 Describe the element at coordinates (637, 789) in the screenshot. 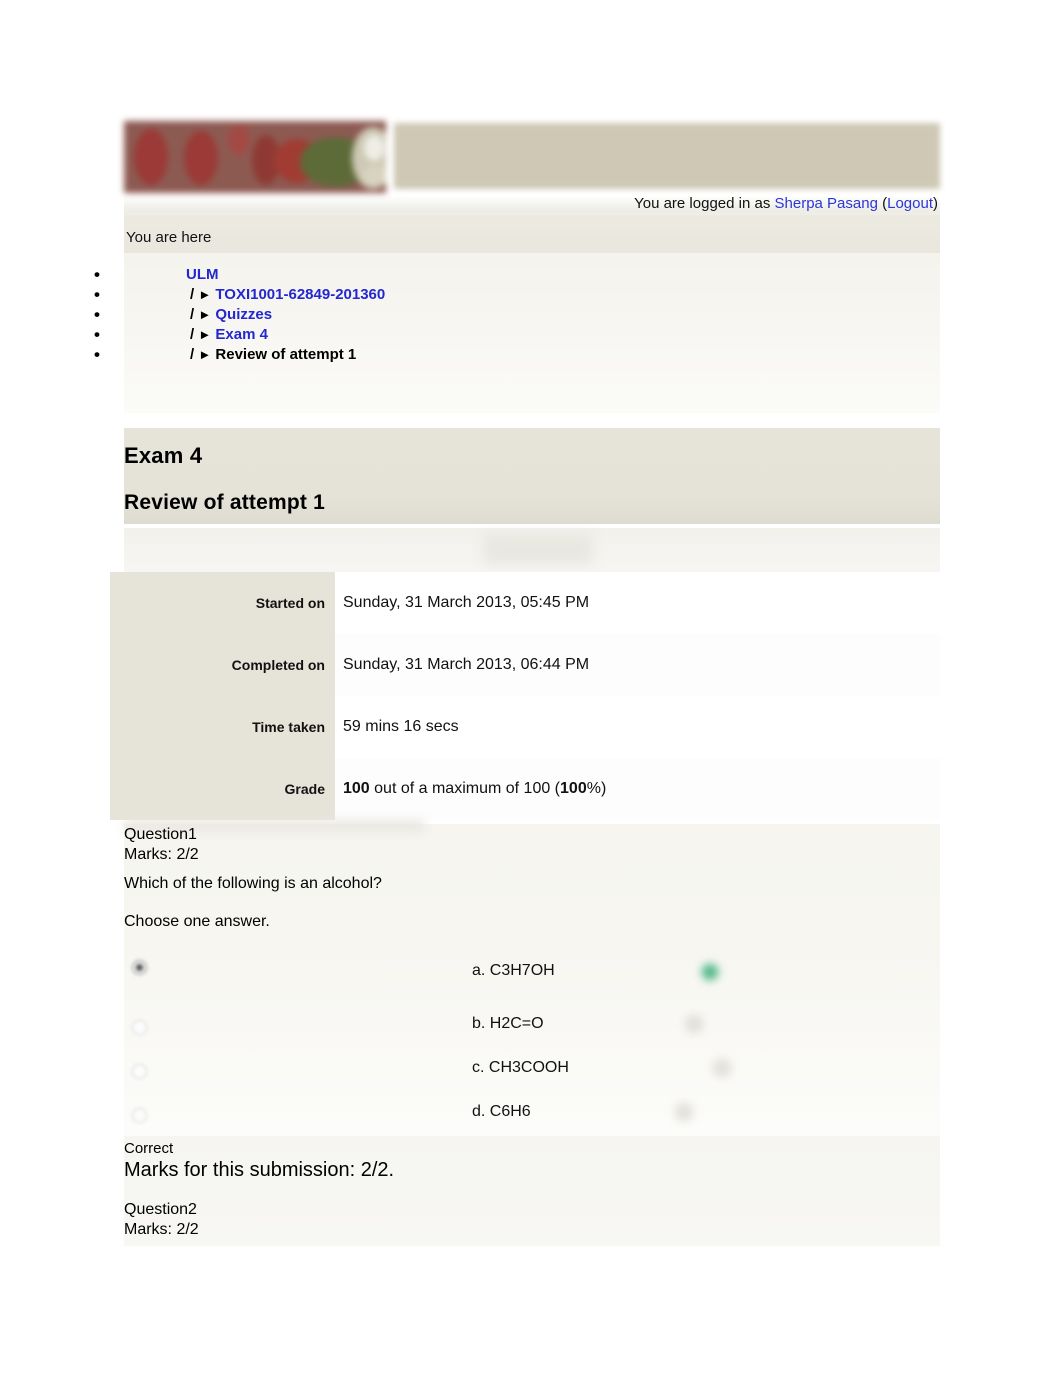

I see `row-value-grade: 100 out of a maximum of 100 (100%)` at that location.